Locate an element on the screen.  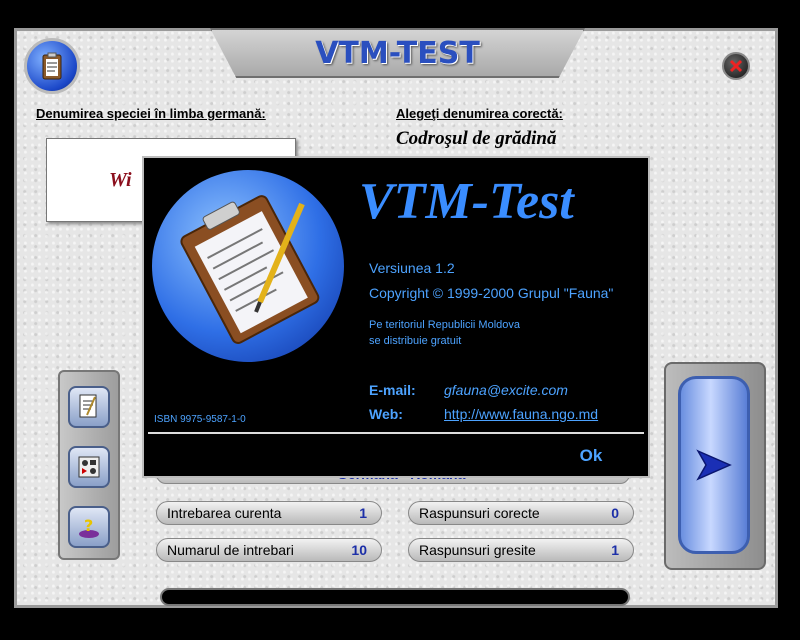
app-title: VTM-TEST is located at coordinates (397, 53).